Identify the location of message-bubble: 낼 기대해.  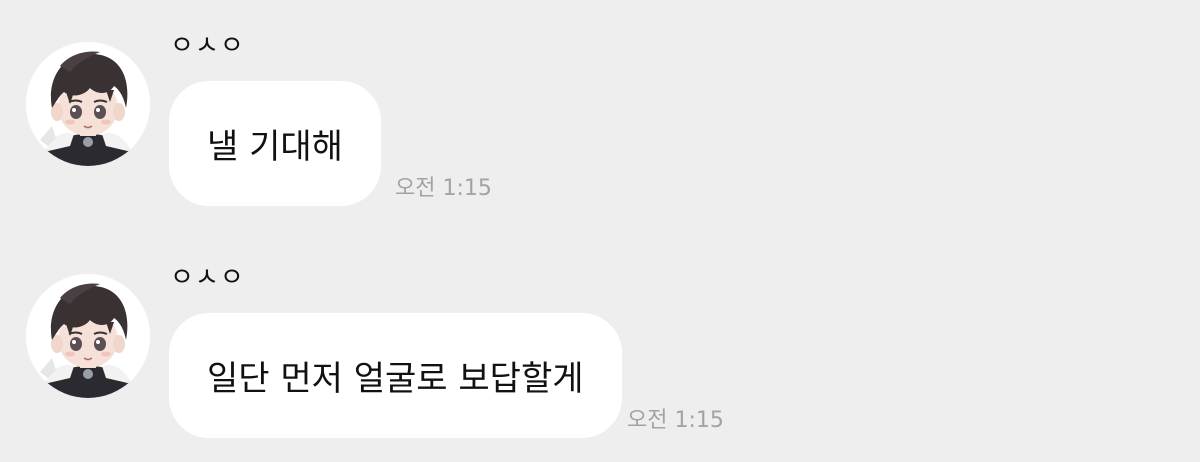
(275, 143).